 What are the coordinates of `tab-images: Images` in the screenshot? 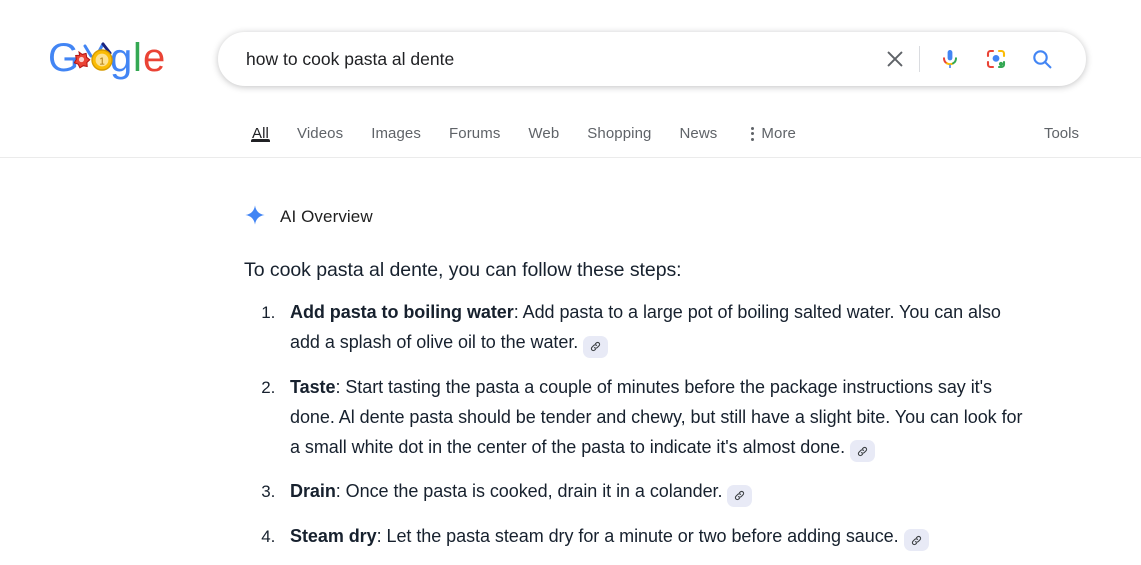 It's located at (396, 126).